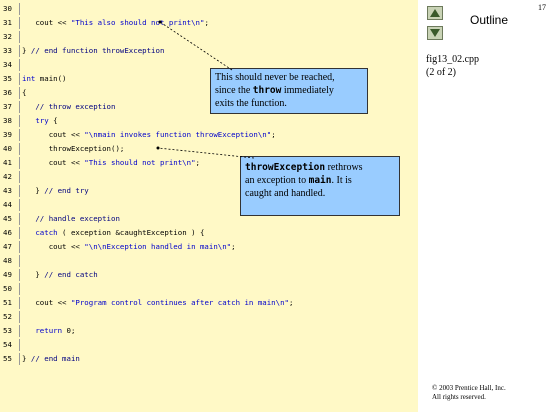 This screenshot has height=412, width=550. Describe the element at coordinates (69, 330) in the screenshot. I see `code-token: 0;` at that location.